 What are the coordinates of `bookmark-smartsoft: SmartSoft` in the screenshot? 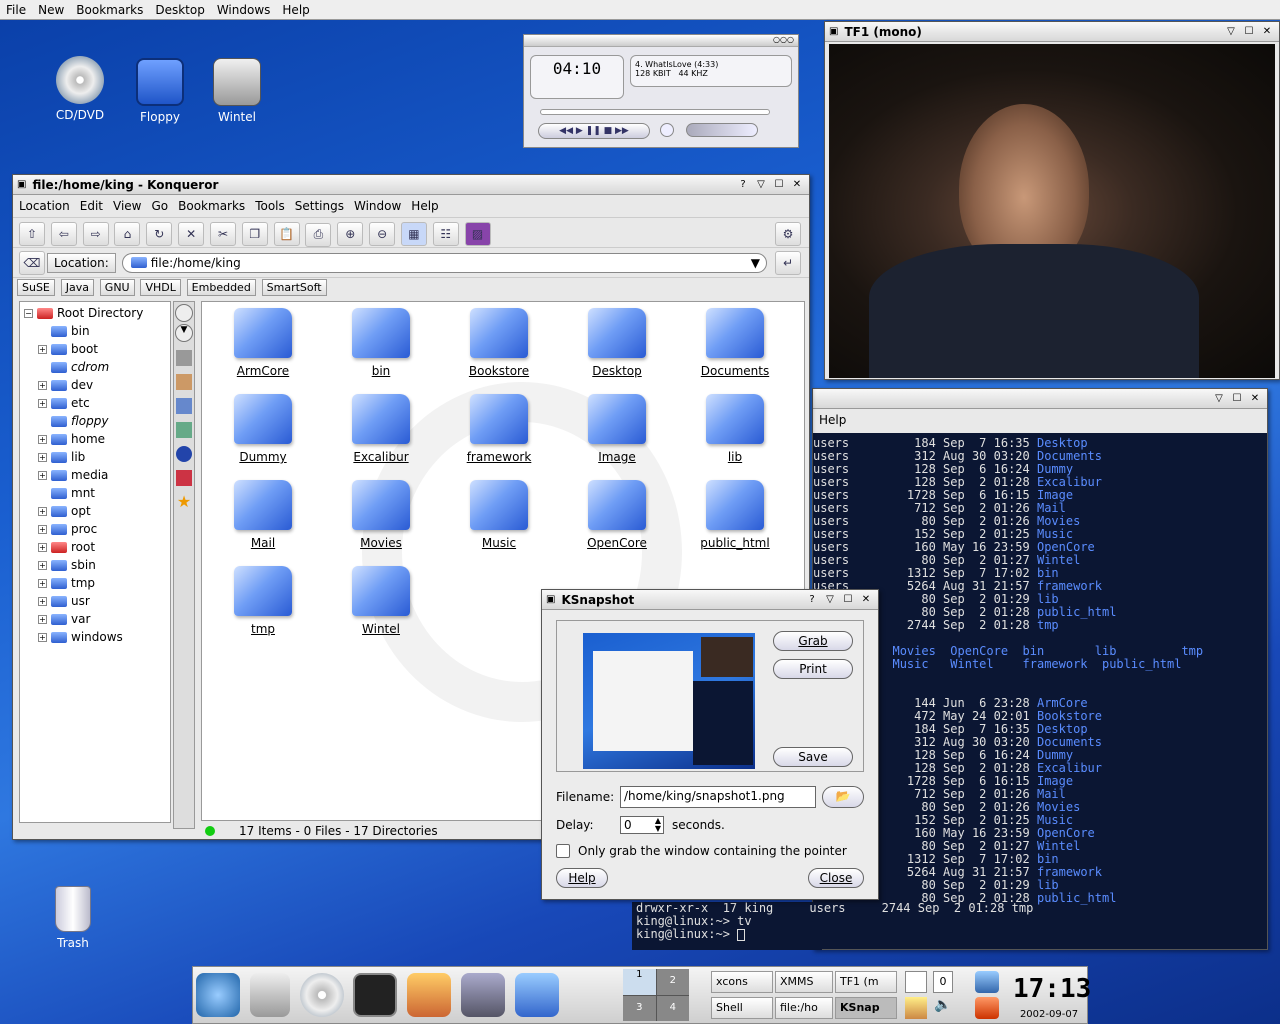 It's located at (294, 287).